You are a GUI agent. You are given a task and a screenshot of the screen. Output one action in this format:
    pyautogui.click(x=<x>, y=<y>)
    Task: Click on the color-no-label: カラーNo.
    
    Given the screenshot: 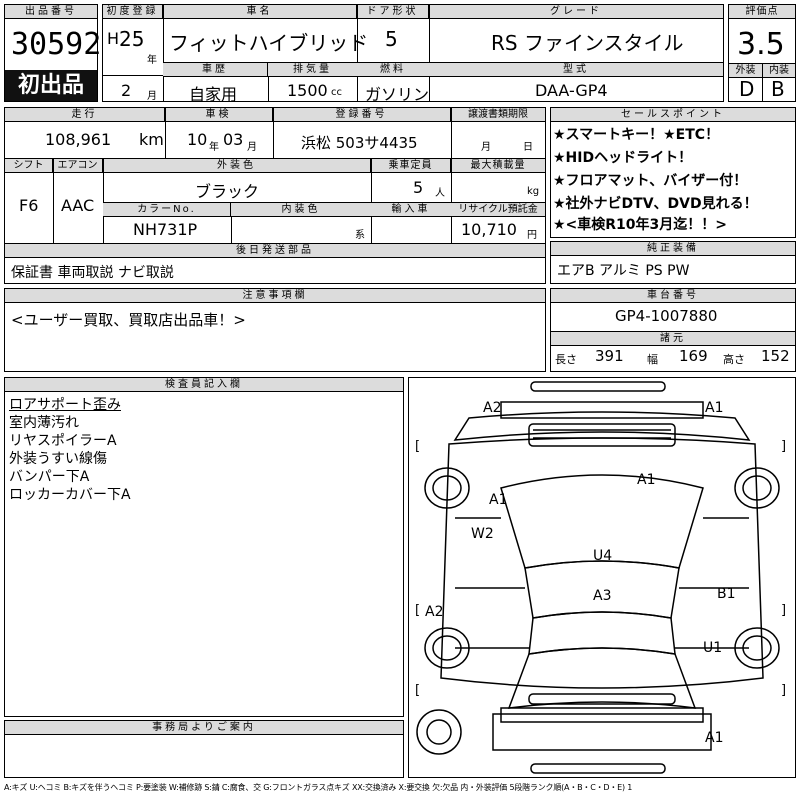 What is the action you would take?
    pyautogui.click(x=167, y=210)
    